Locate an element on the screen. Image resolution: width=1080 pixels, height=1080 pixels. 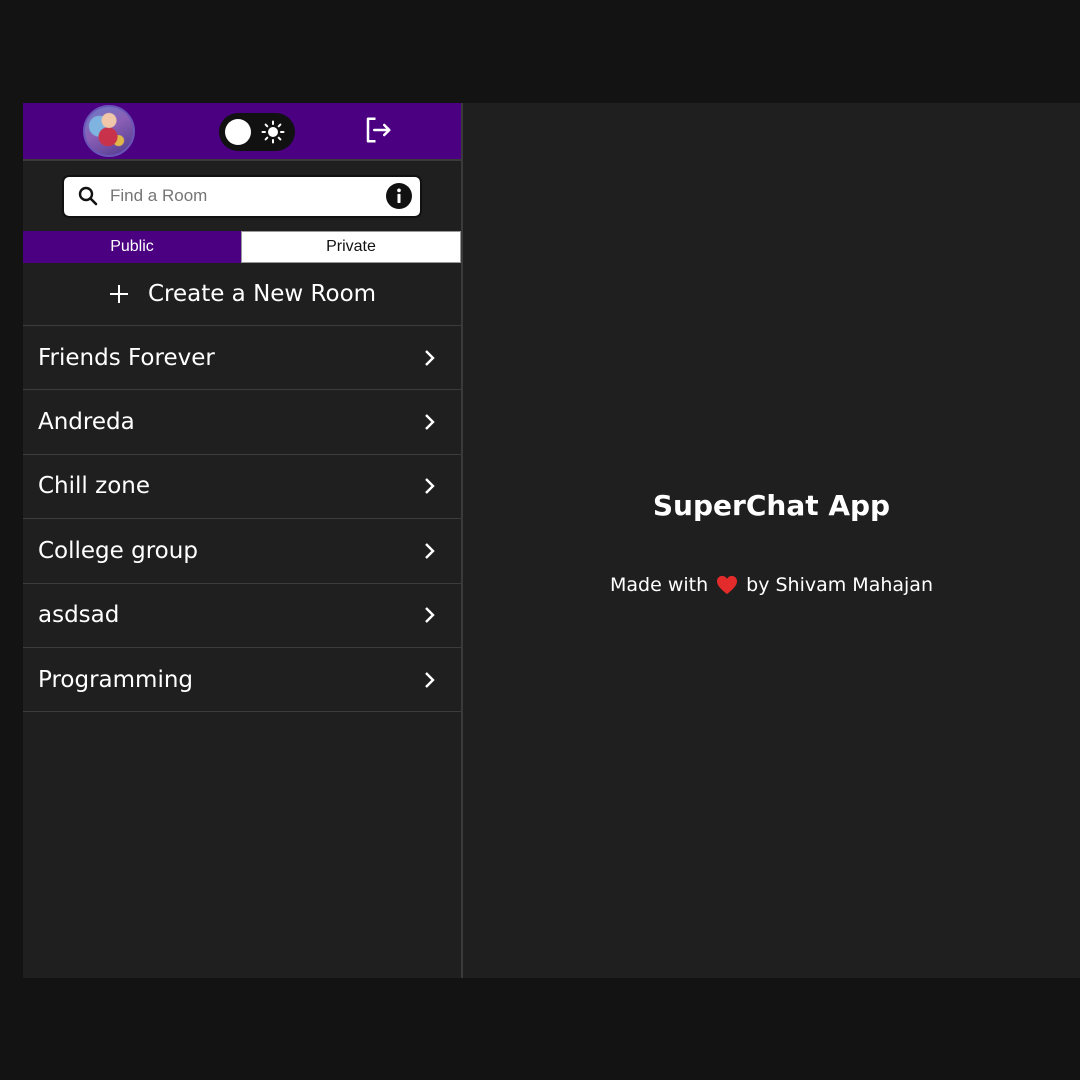
create-room-button: Create a New Room is located at coordinates (242, 294).